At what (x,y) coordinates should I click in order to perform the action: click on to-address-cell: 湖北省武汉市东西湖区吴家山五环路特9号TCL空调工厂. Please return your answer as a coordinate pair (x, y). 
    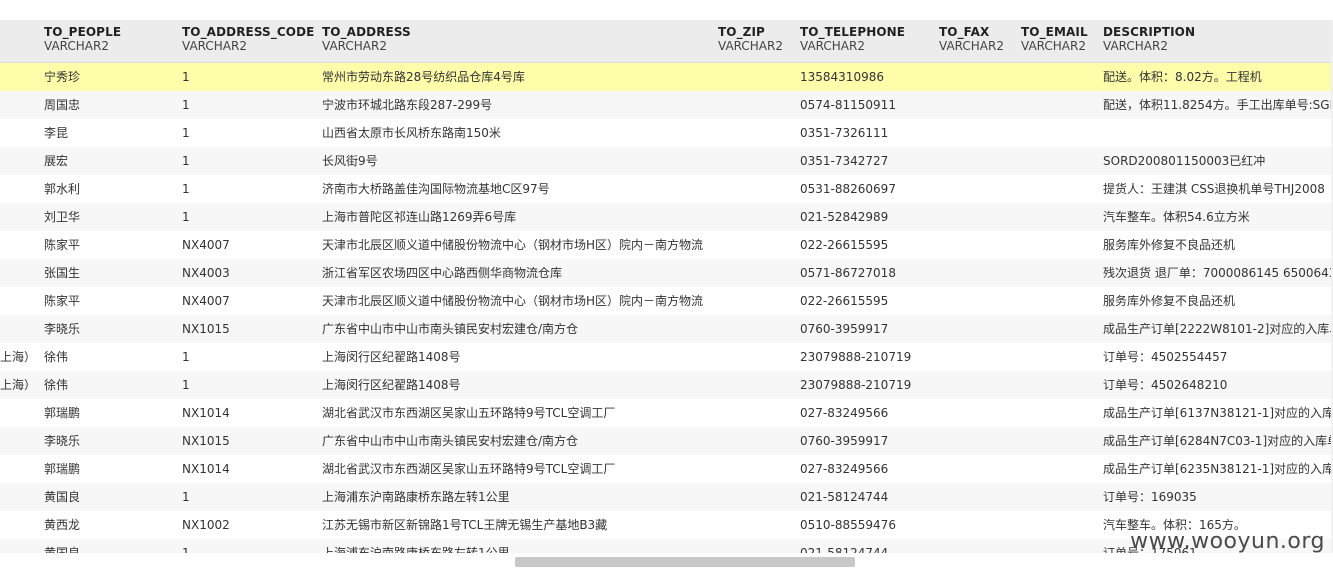
    Looking at the image, I should click on (516, 413).